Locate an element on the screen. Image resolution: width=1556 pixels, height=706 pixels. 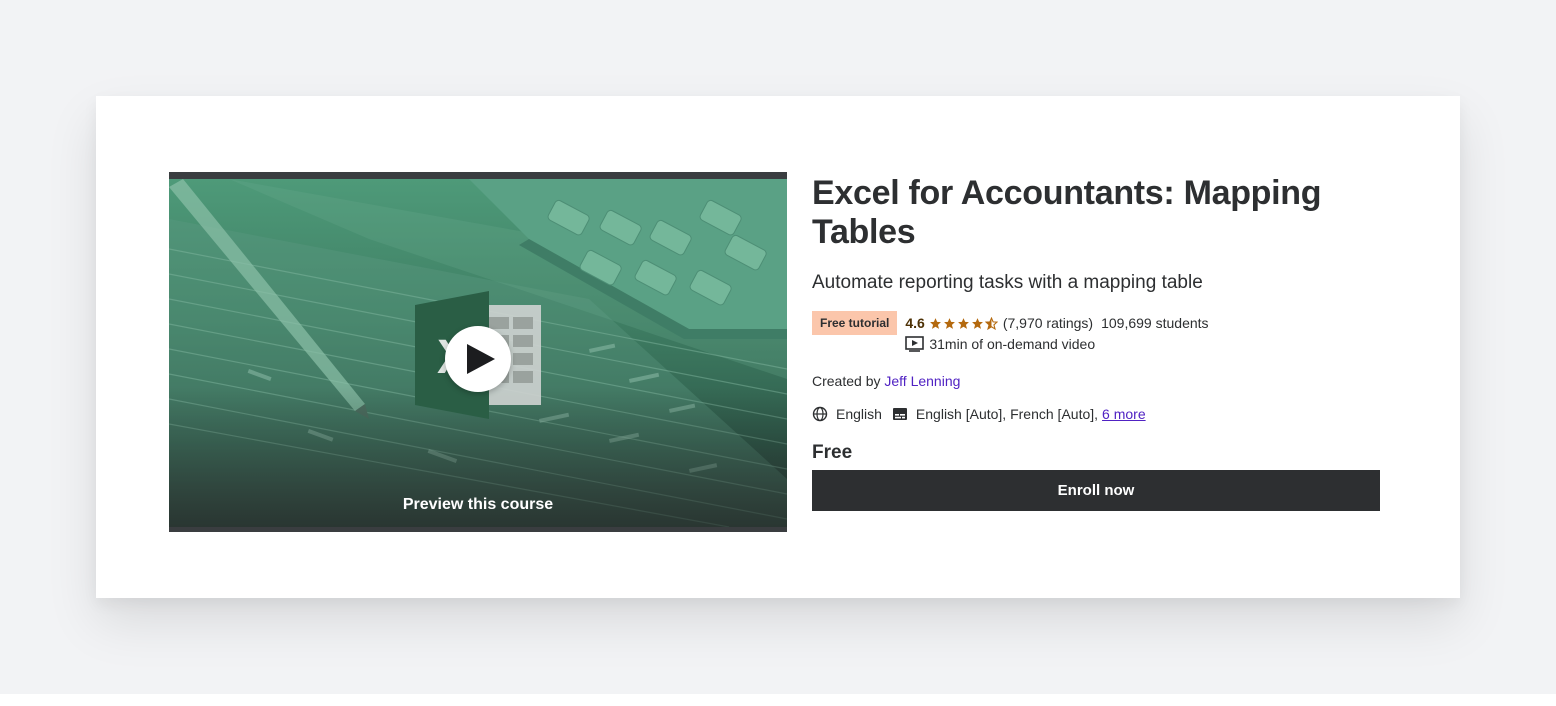
rating-value: 4.6 is located at coordinates (915, 323).